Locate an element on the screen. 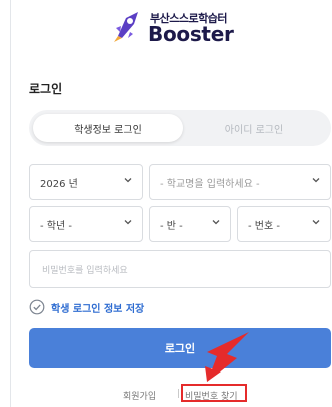 The height and width of the screenshot is (407, 332). remember-login-toggle: 학생 로그인 정보 저장 is located at coordinates (86, 307).